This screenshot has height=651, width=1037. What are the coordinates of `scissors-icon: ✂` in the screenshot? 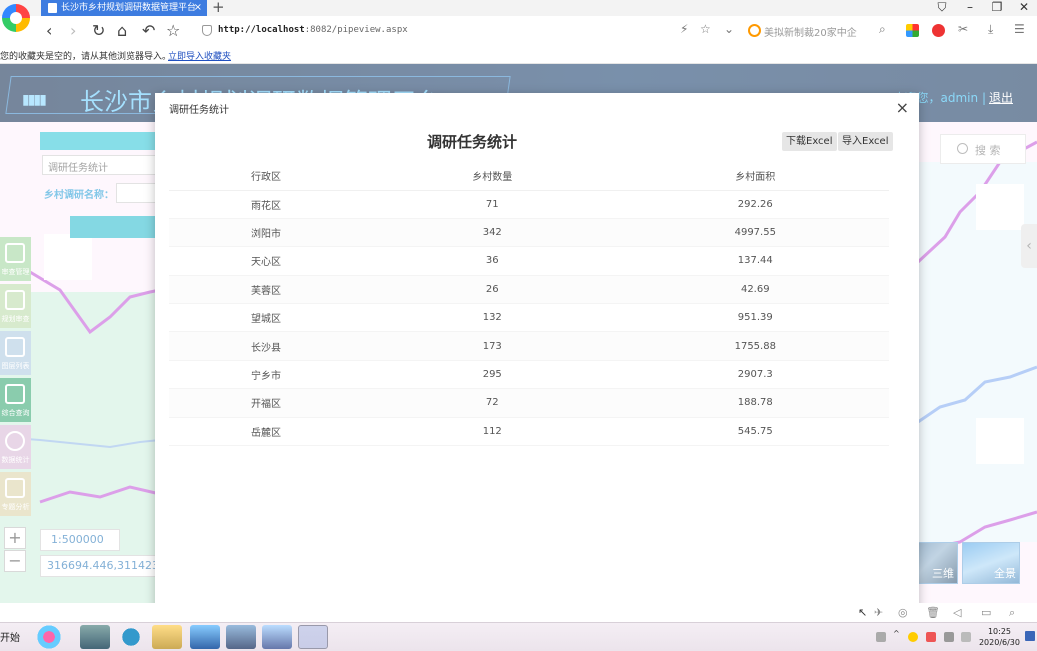 It's located at (963, 29).